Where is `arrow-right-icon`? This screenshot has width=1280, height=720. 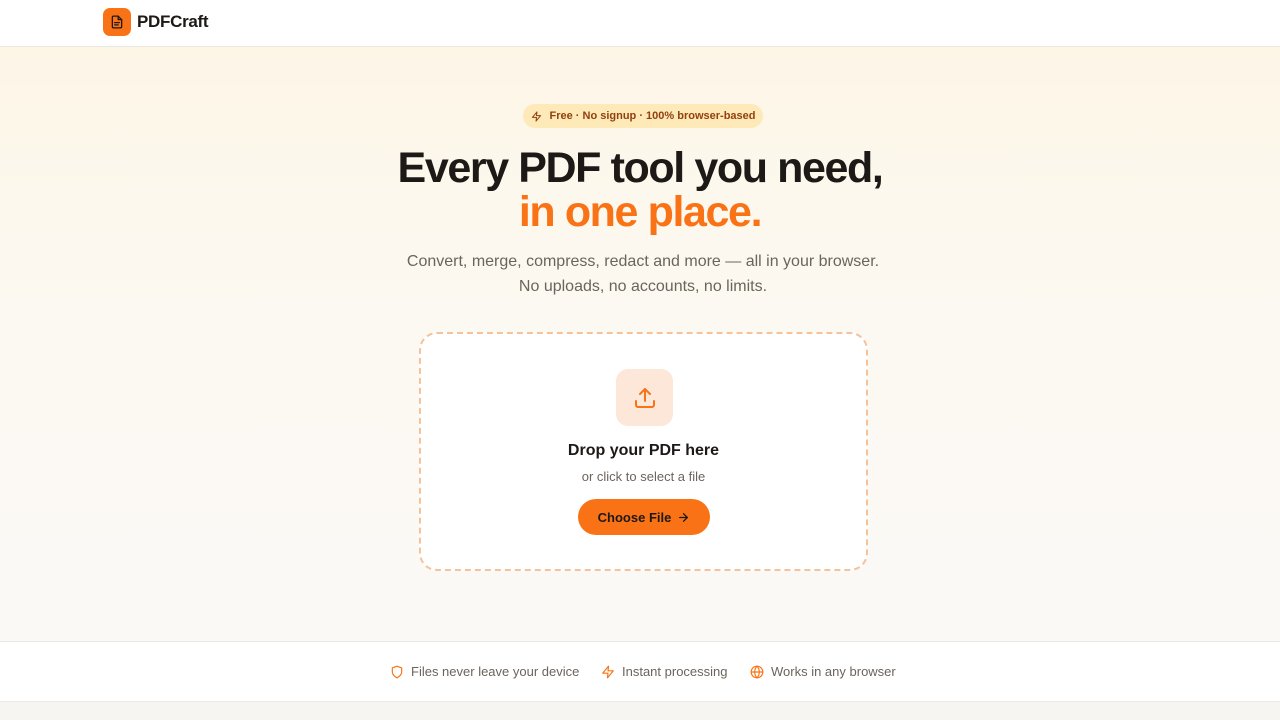
arrow-right-icon is located at coordinates (684, 517).